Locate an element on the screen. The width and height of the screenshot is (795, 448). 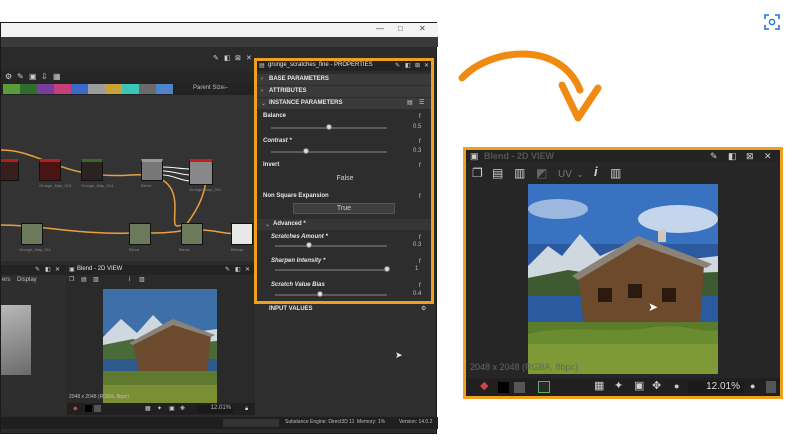
balance-slider-knob is located at coordinates (329, 127).